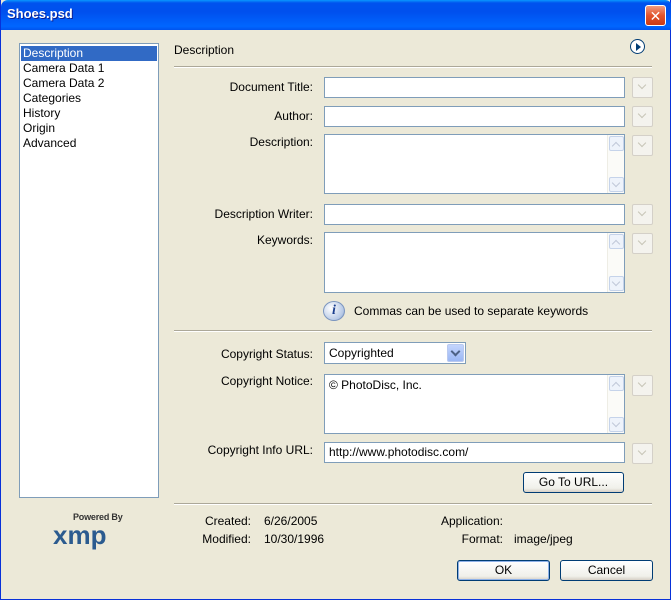  What do you see at coordinates (89, 83) in the screenshot?
I see `category-item-camera-data-2: Camera Data 2` at bounding box center [89, 83].